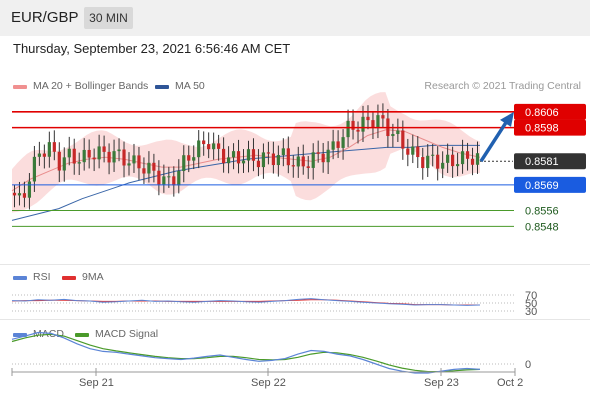 Image resolution: width=590 pixels, height=400 pixels. What do you see at coordinates (542, 212) in the screenshot?
I see `support-label: 0.8556` at bounding box center [542, 212].